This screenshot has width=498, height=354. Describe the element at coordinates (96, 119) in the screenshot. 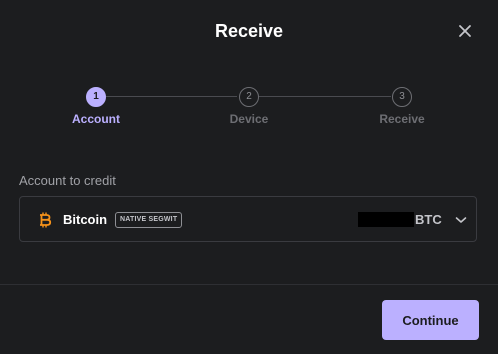

I see `step-label: Account` at that location.